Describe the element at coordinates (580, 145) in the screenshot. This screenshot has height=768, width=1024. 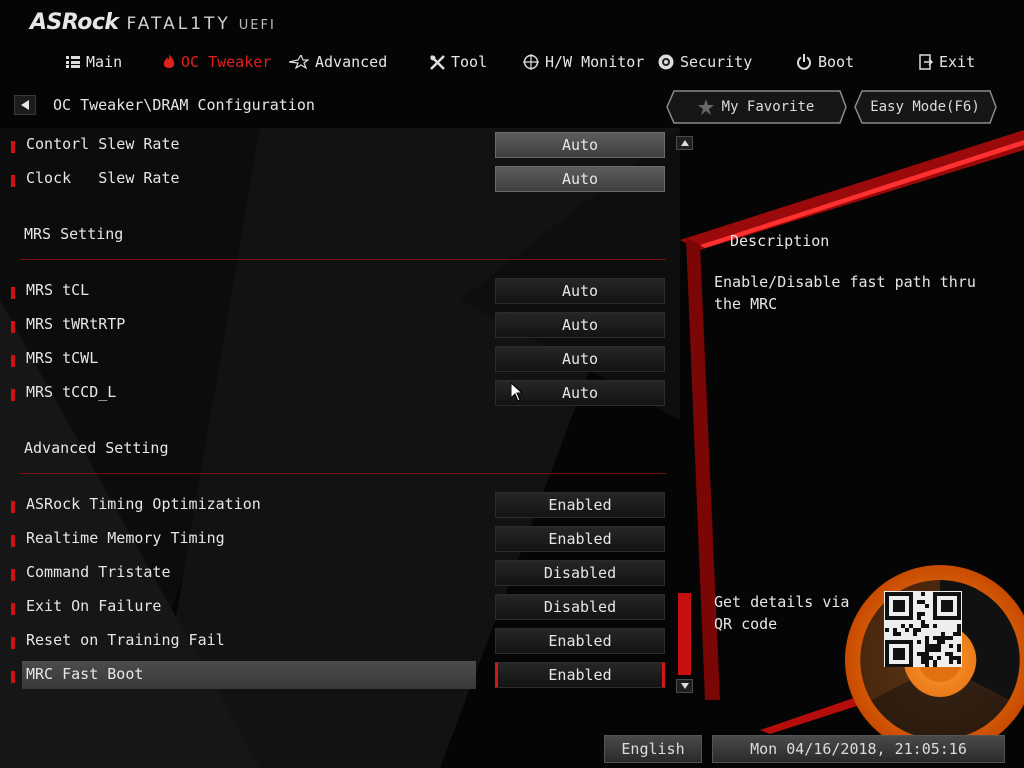
I see `contorl-slew-rate-value: Auto` at that location.